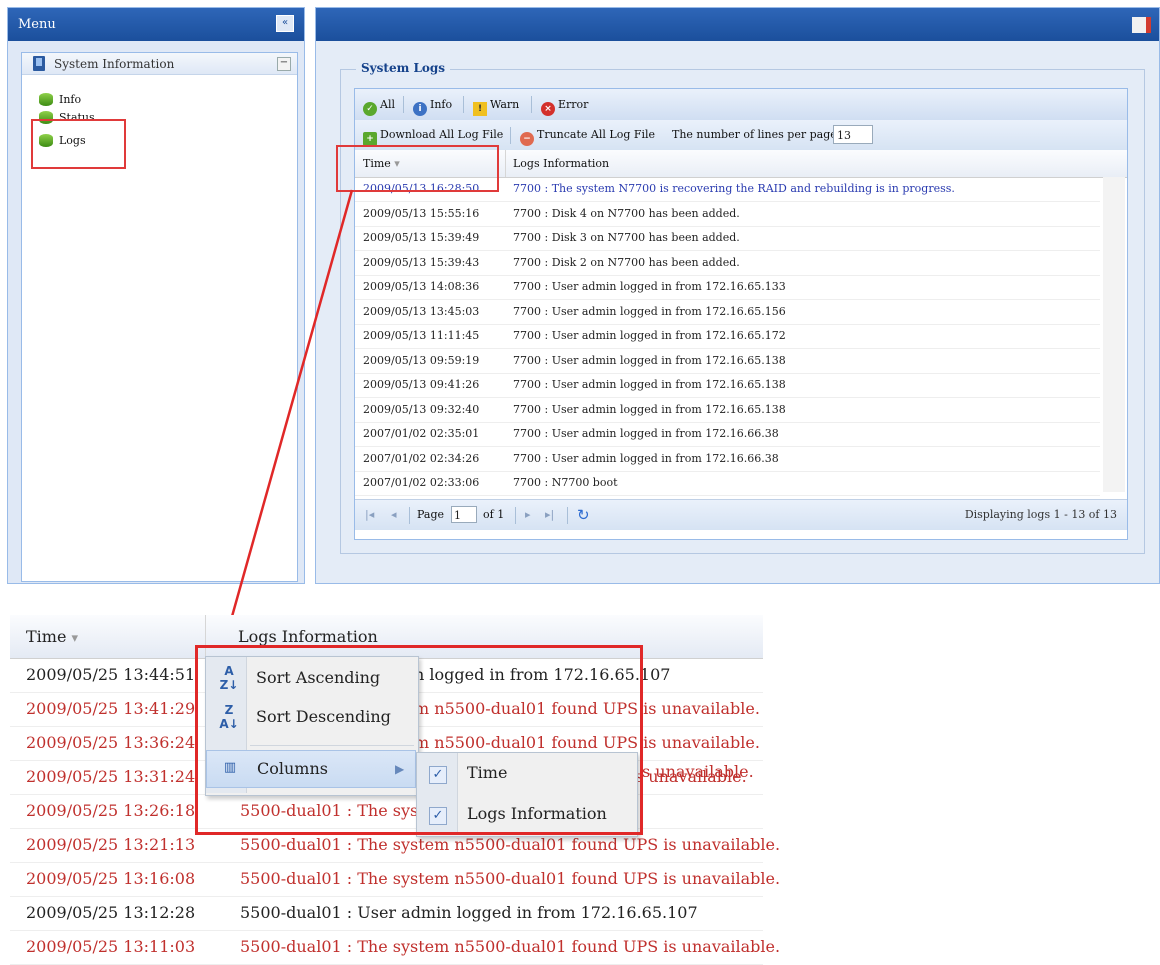 This screenshot has height=965, width=1160. I want to click on row-time: 2009/05/25 13:26:18, so click(111, 810).